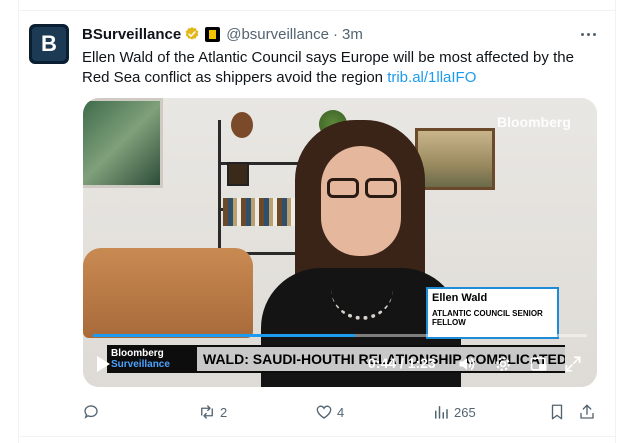 This screenshot has width=634, height=443. I want to click on affiliate-badge-icon, so click(213, 34).